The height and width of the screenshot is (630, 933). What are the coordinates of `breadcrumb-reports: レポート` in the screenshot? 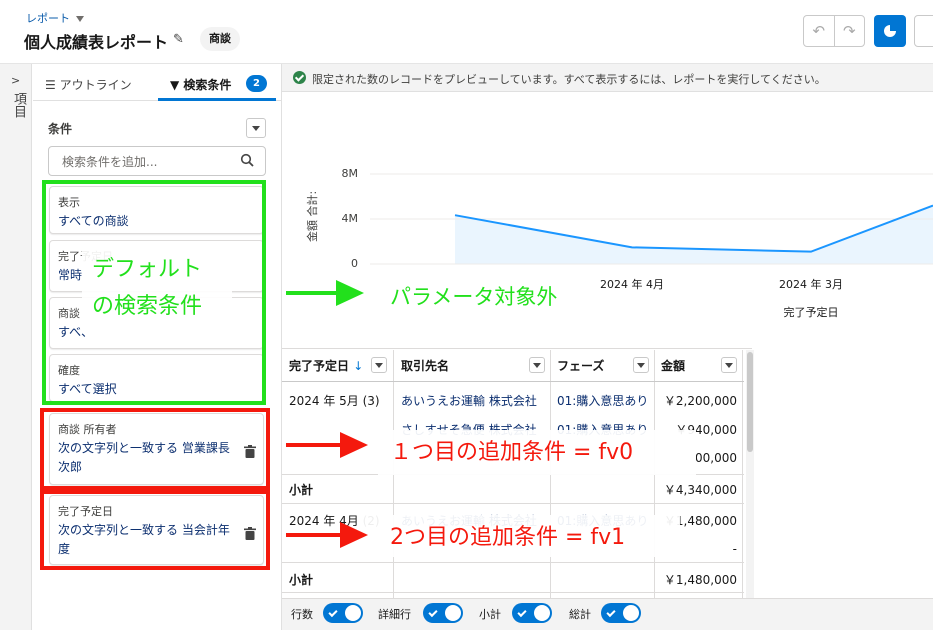 It's located at (55, 18).